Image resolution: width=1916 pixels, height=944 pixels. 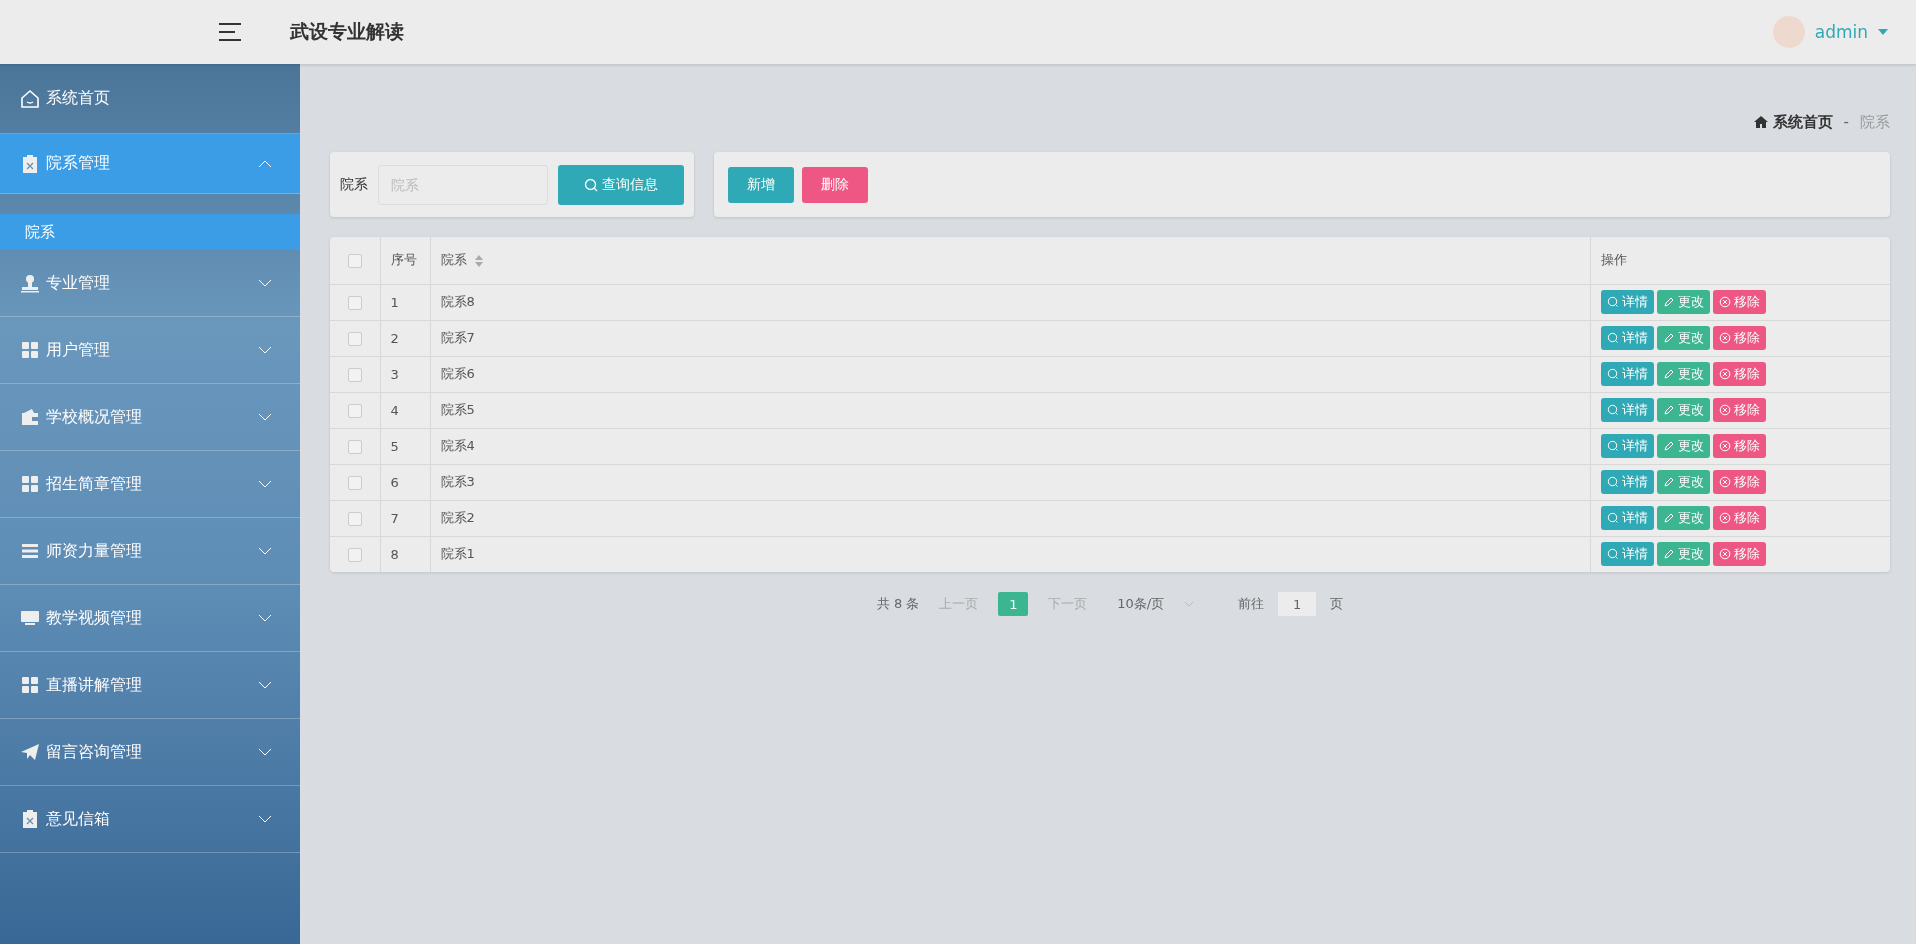 What do you see at coordinates (78, 350) in the screenshot?
I see `menu-label: 用户管理` at bounding box center [78, 350].